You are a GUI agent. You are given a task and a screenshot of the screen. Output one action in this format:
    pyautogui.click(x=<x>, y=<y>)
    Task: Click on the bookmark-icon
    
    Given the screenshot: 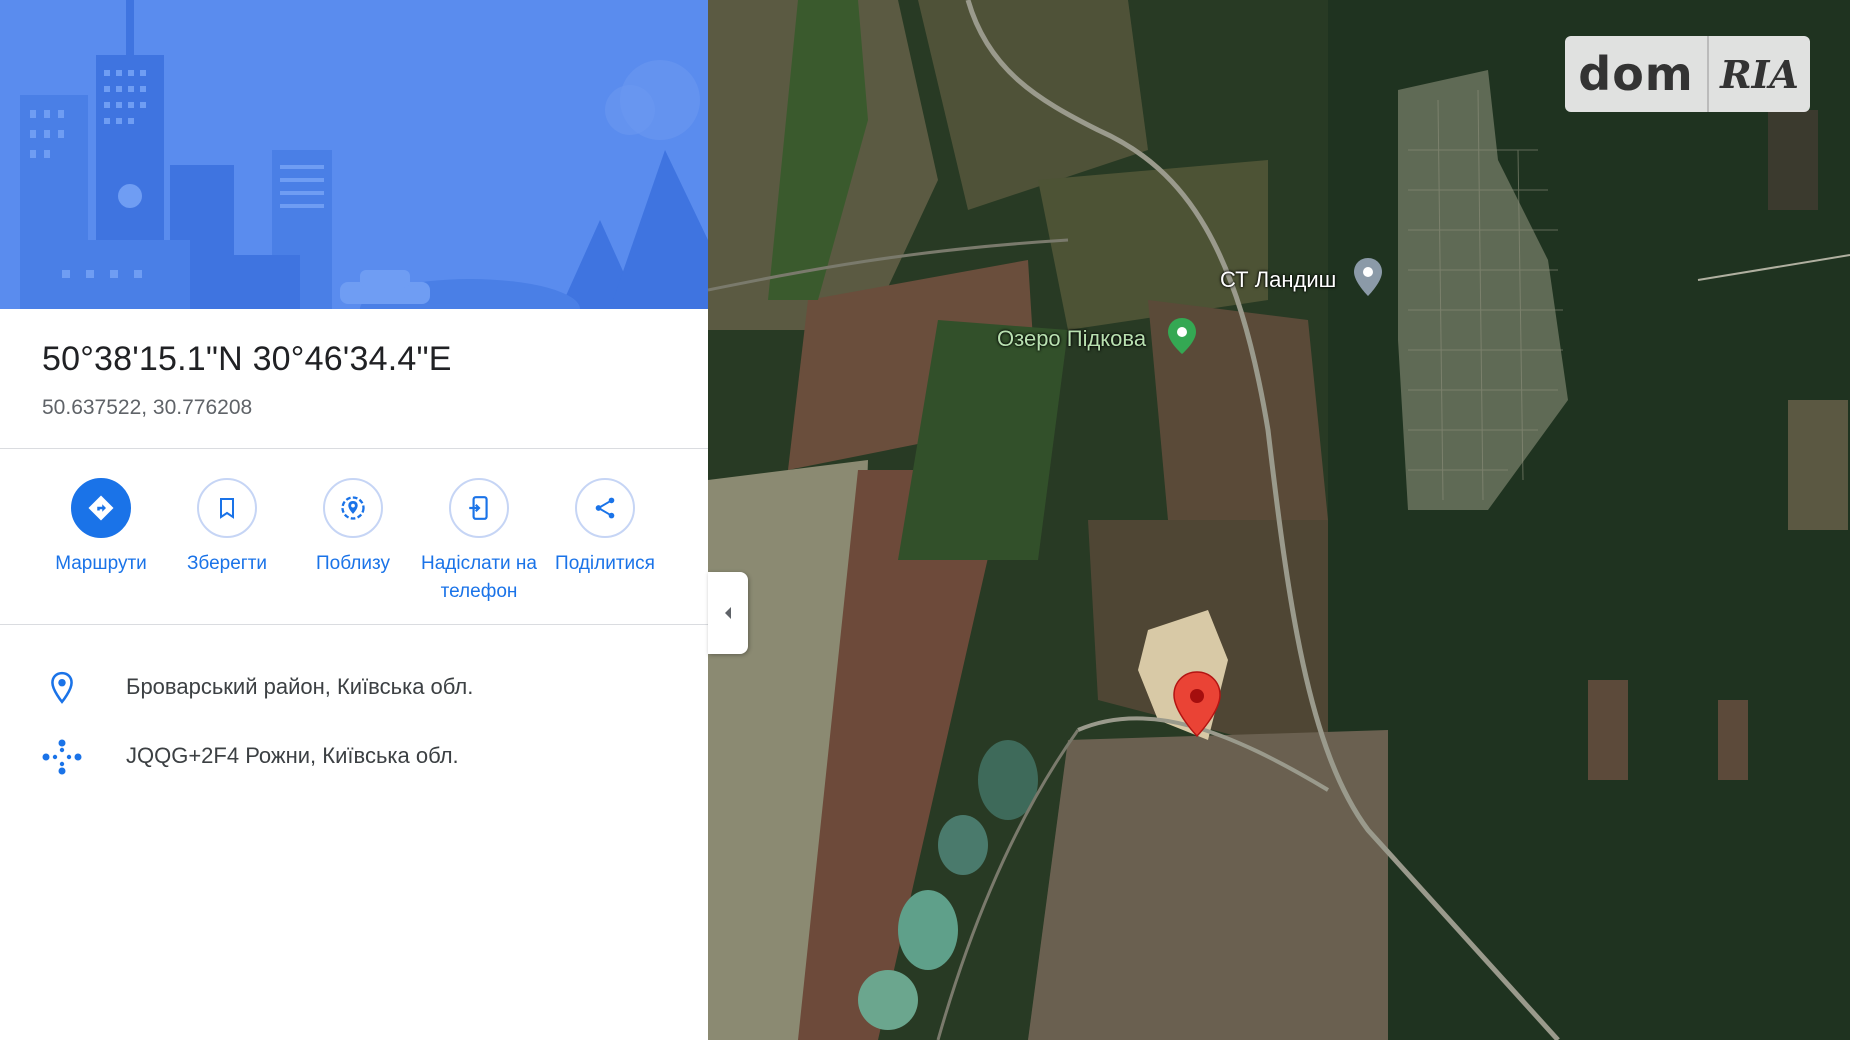 What is the action you would take?
    pyautogui.click(x=227, y=508)
    